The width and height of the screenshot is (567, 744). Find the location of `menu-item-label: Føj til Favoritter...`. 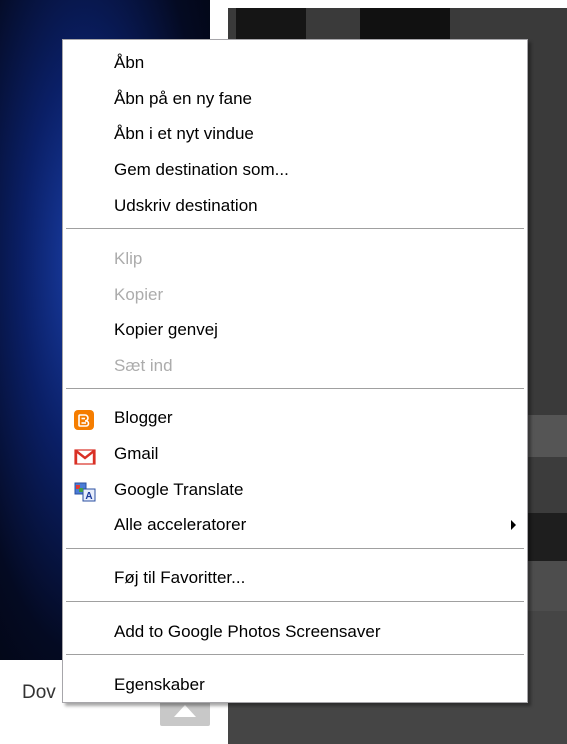

menu-item-label: Føj til Favoritter... is located at coordinates (180, 577).